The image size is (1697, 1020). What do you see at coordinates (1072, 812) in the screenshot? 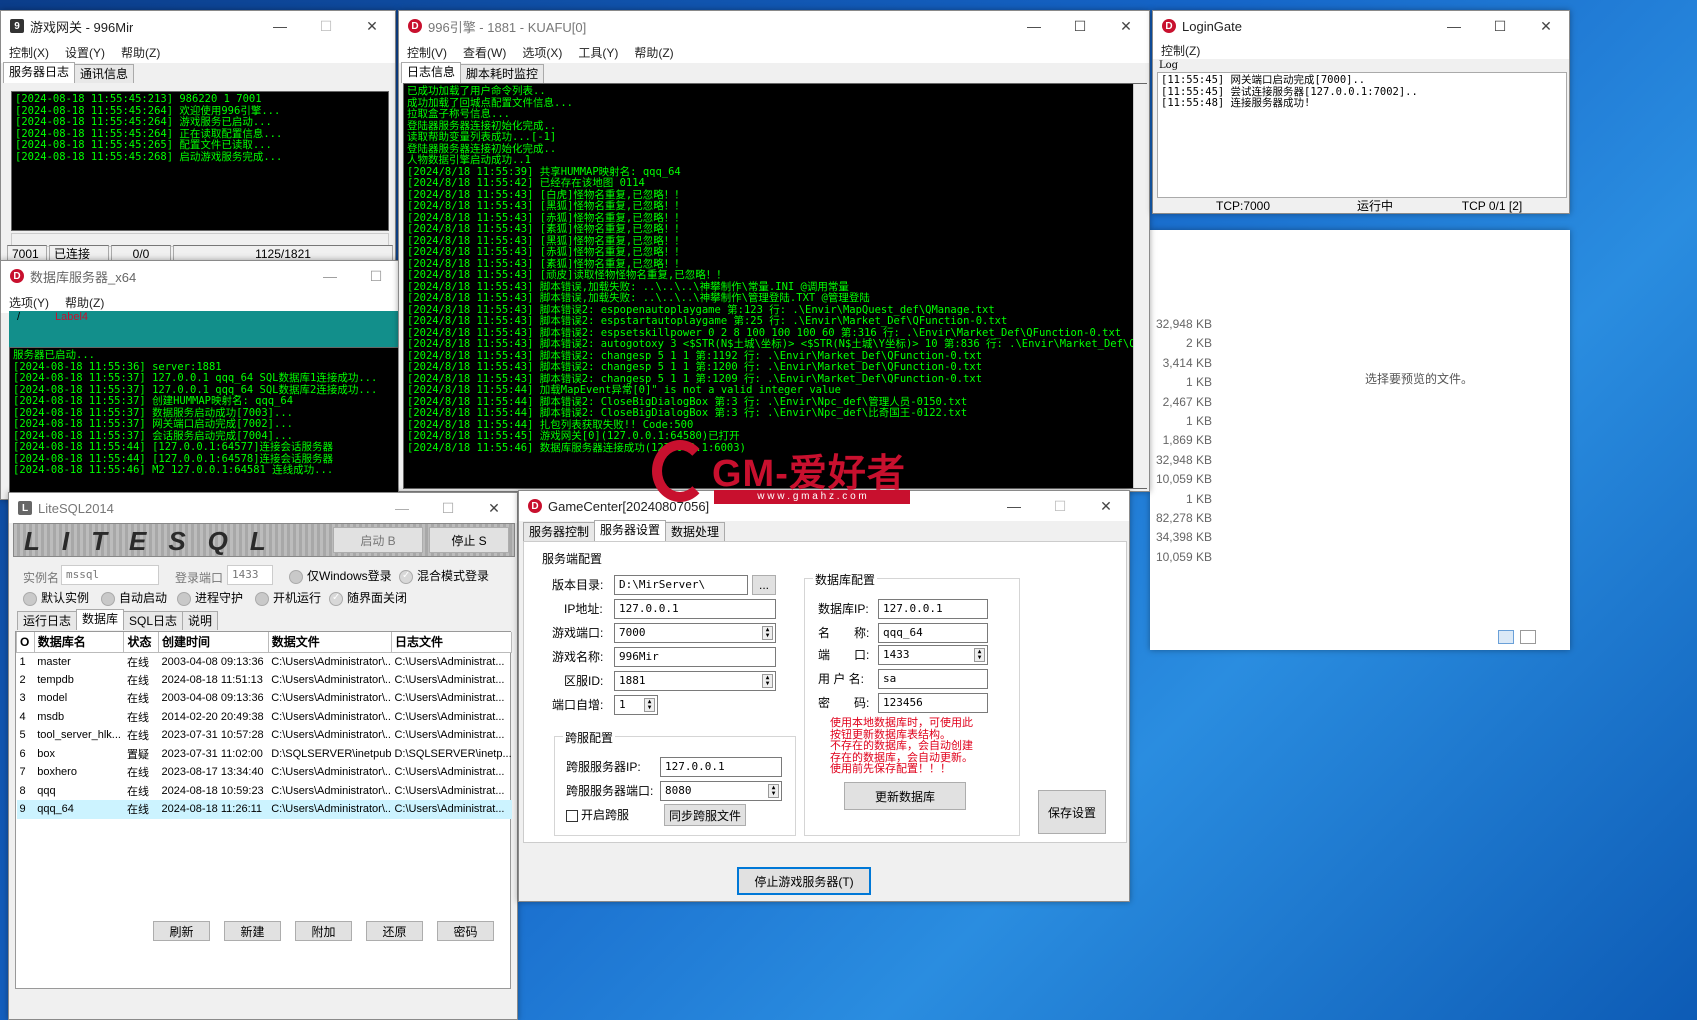
I see `save-settings-button: 保存设置` at bounding box center [1072, 812].